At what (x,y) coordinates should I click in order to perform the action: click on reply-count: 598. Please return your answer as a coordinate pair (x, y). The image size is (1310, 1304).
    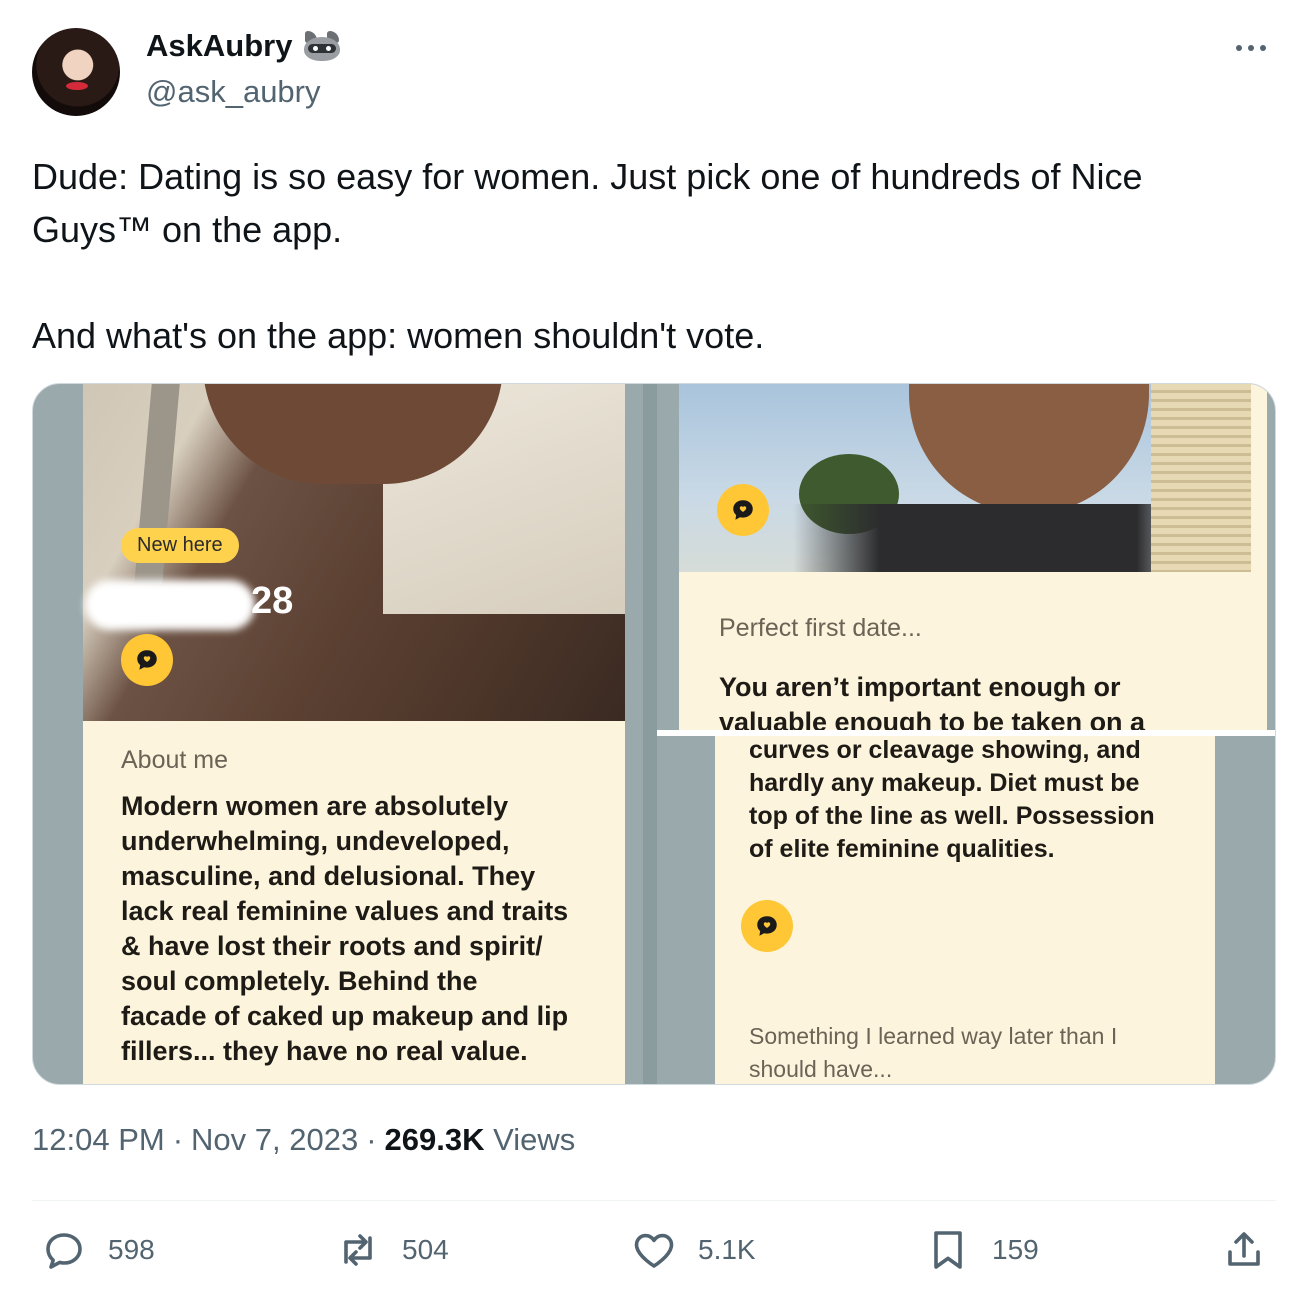
    Looking at the image, I should click on (131, 1249).